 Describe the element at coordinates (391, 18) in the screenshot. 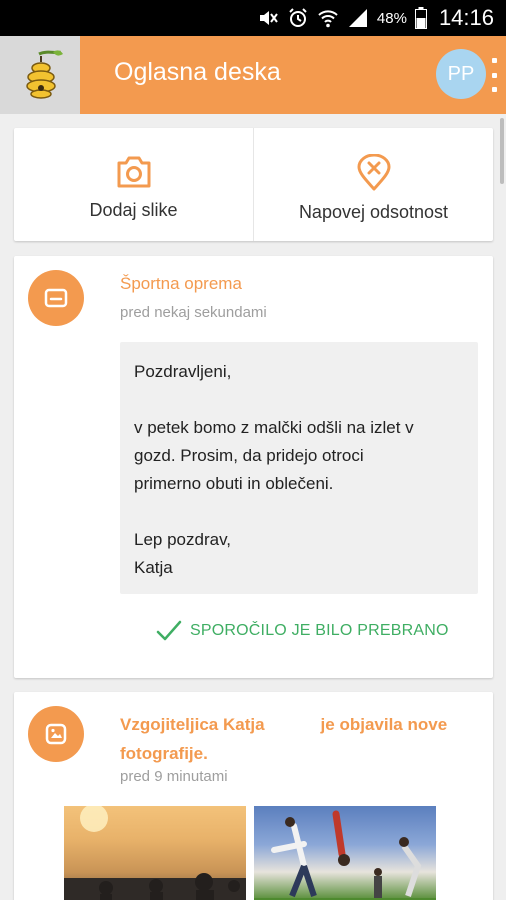

I see `battery-percent: 48%` at that location.